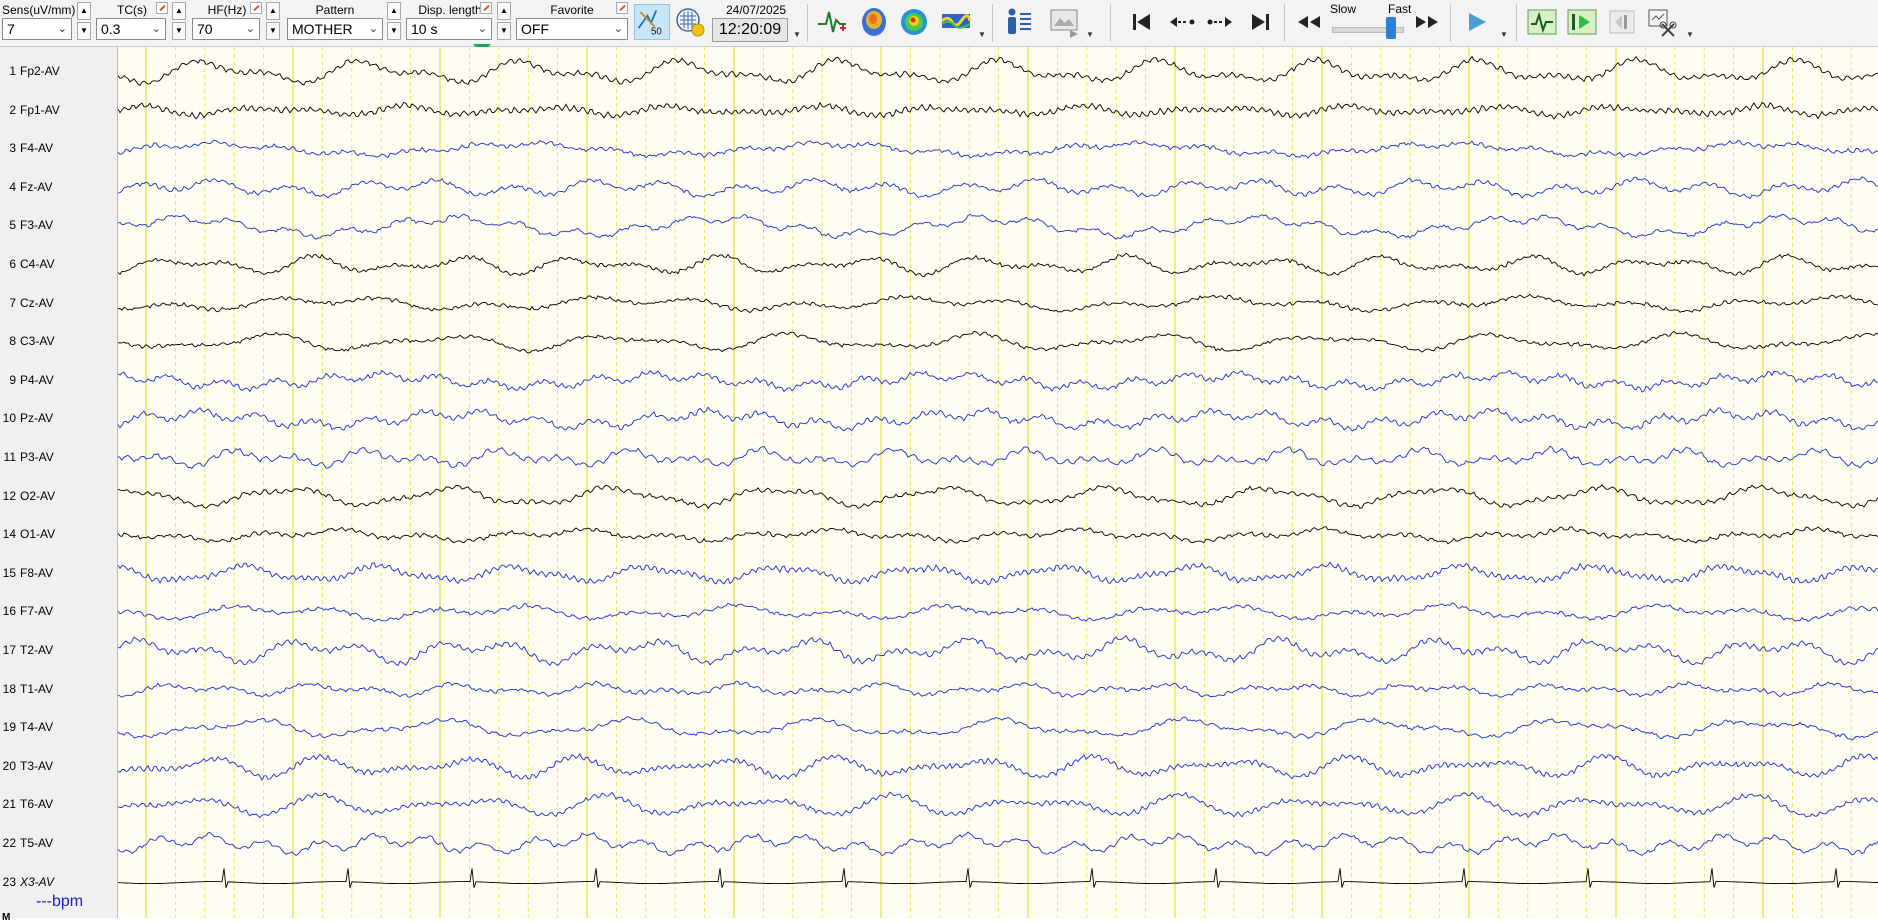 The image size is (1878, 923). I want to click on channel-label: 22 T5-AV, so click(27, 843).